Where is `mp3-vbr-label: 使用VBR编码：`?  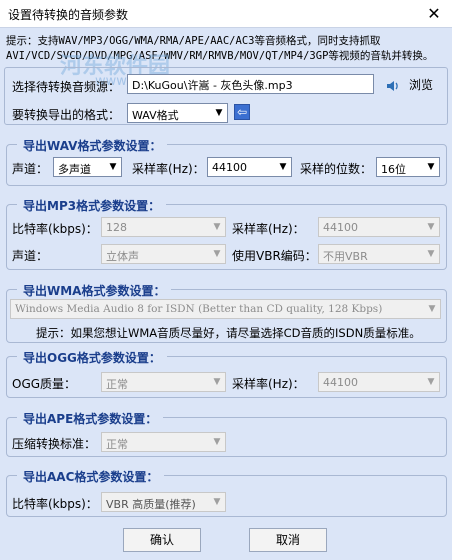 mp3-vbr-label: 使用VBR编码： is located at coordinates (274, 256).